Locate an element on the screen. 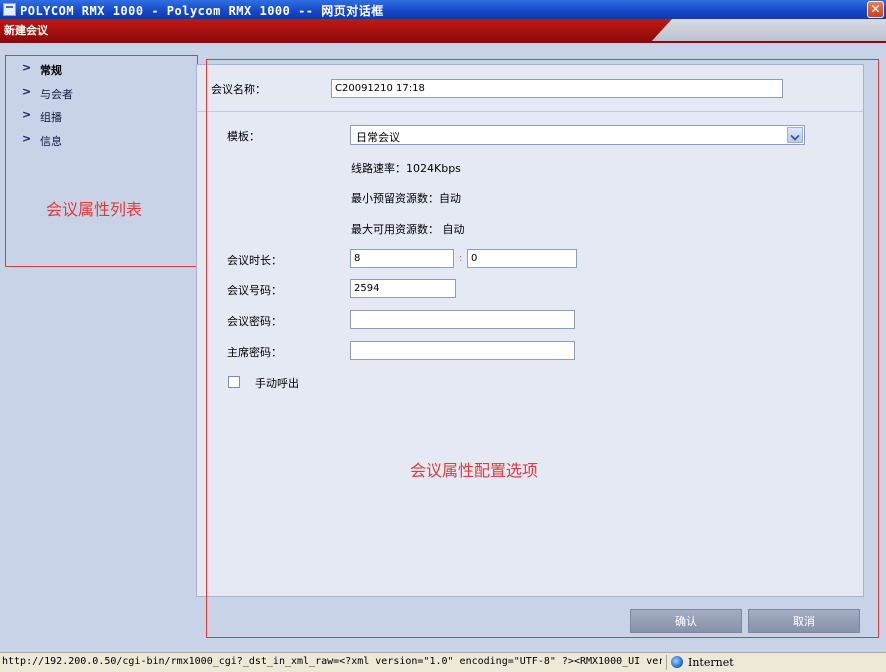 This screenshot has width=886, height=672. nav-annotation-caption: 会议属性列表 is located at coordinates (94, 209).